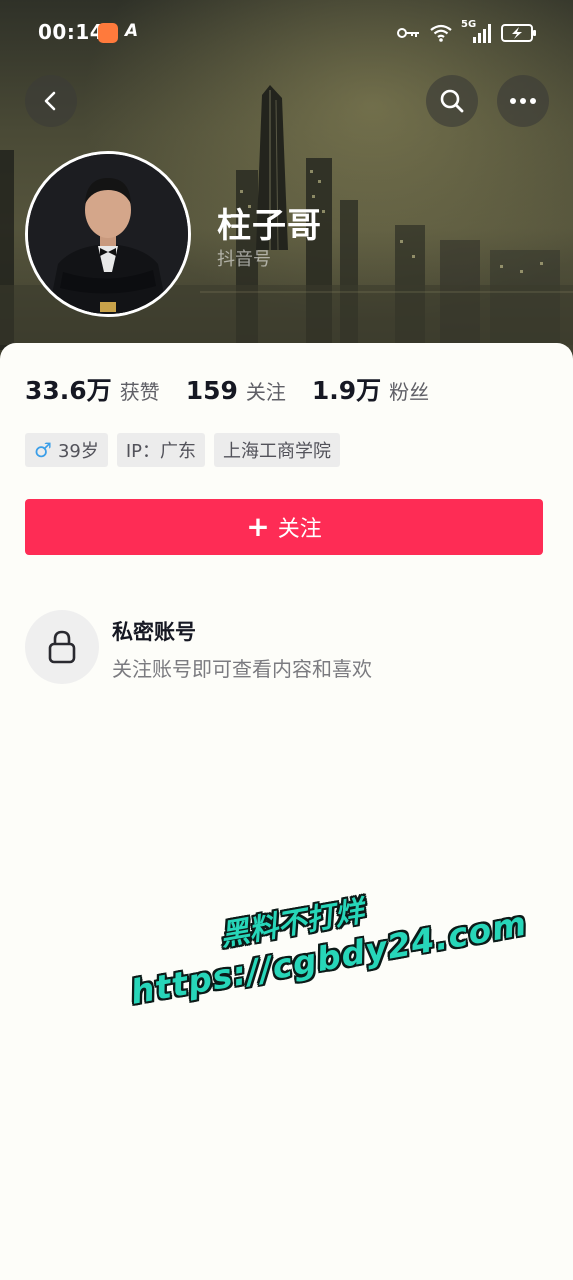  Describe the element at coordinates (211, 390) in the screenshot. I see `stat-following-value: 159` at that location.